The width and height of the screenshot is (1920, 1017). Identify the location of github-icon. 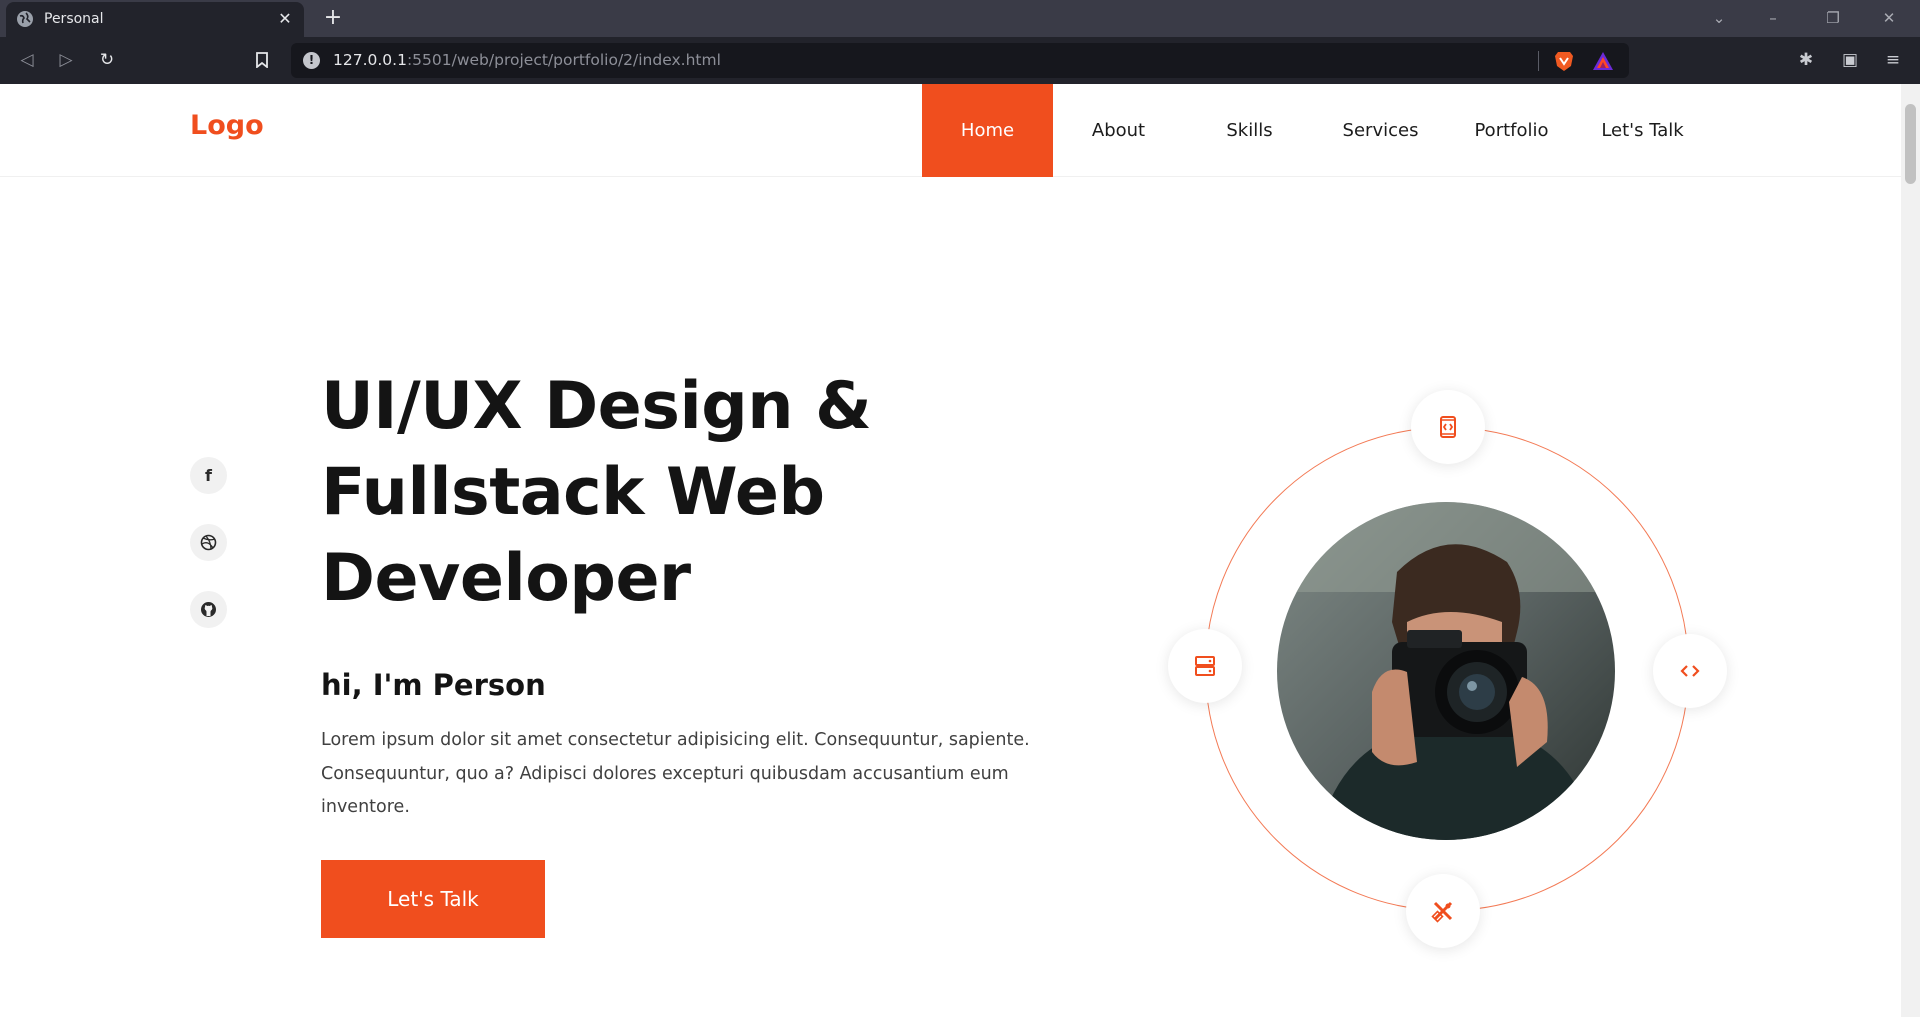
(208, 609).